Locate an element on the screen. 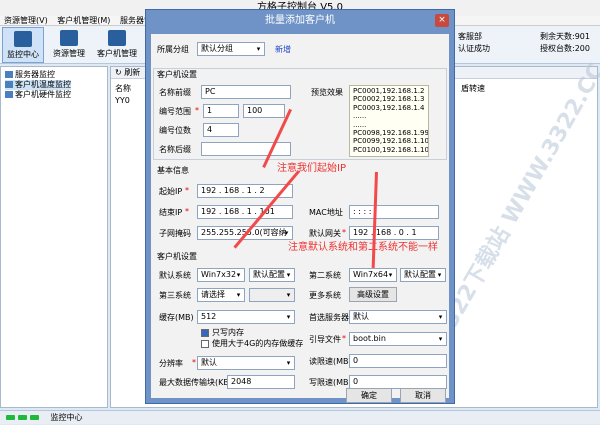  mac-input: : : is located at coordinates (394, 212).